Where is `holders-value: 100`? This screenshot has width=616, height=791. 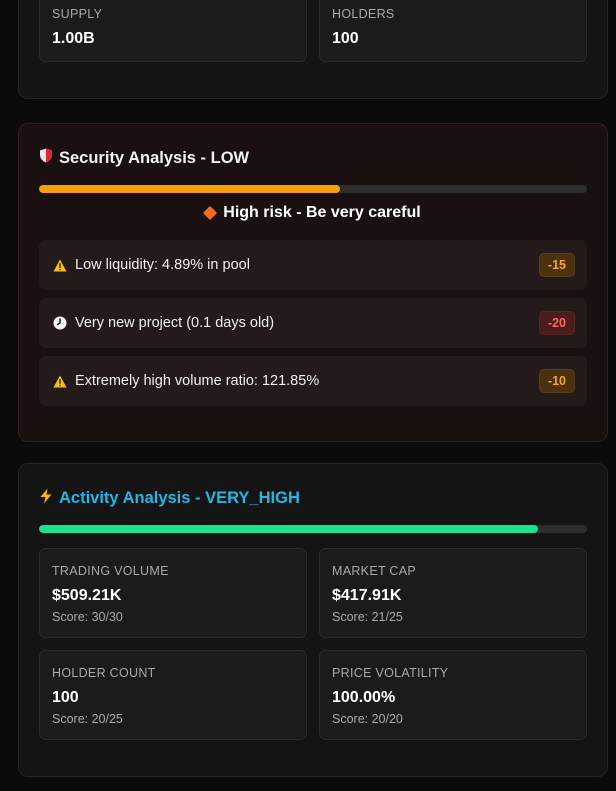 holders-value: 100 is located at coordinates (345, 38).